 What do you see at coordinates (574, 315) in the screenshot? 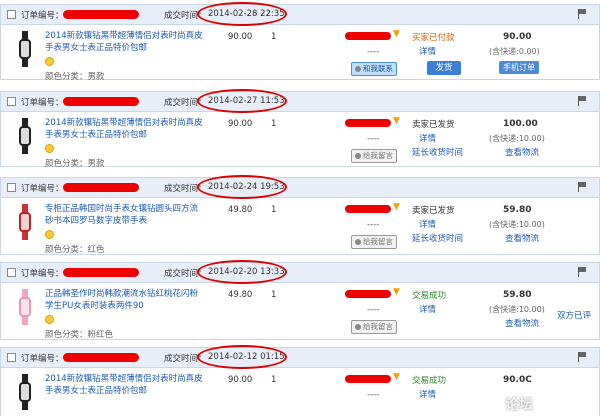
I see `both-rated-link: 双方已评` at bounding box center [574, 315].